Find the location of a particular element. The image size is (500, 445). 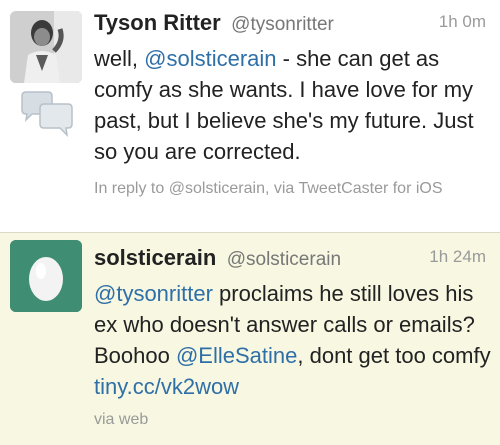

tweet-header: solsticerain @solsticerain 1h 24m is located at coordinates (290, 259).